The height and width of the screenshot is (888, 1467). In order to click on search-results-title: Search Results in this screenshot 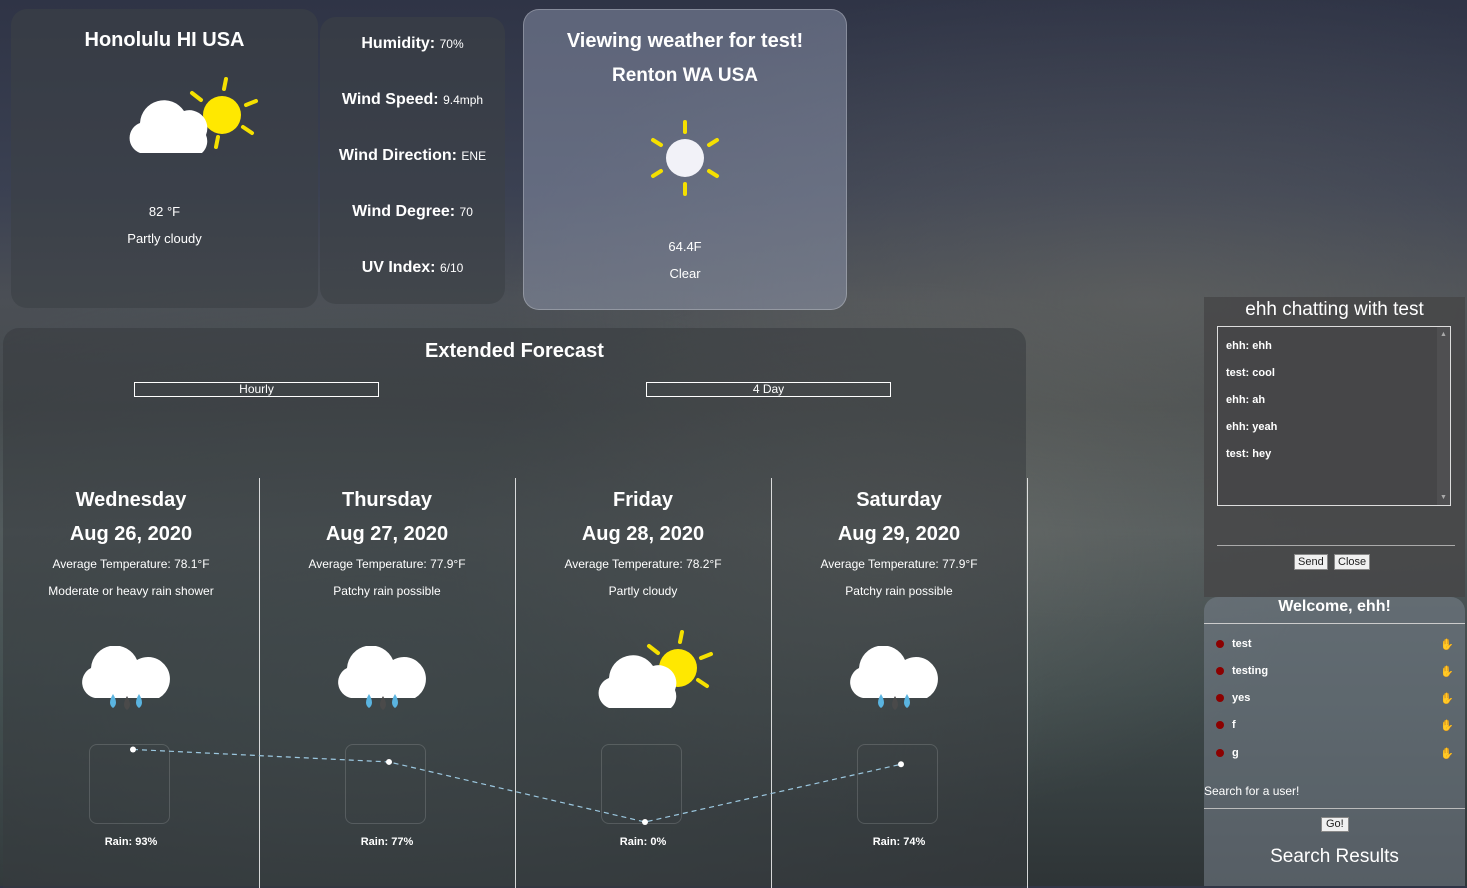, I will do `click(1334, 856)`.